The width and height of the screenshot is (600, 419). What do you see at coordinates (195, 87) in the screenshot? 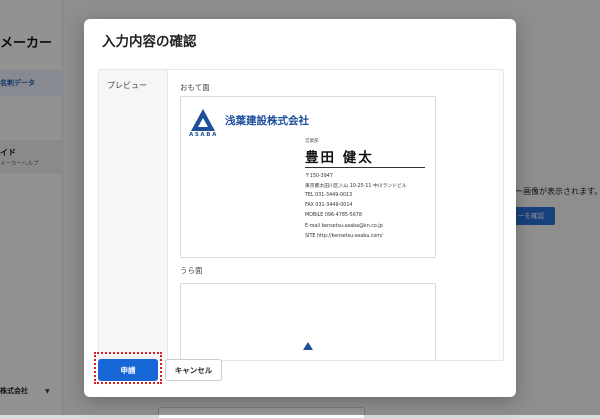
I see `front-face-label: おもて面` at bounding box center [195, 87].